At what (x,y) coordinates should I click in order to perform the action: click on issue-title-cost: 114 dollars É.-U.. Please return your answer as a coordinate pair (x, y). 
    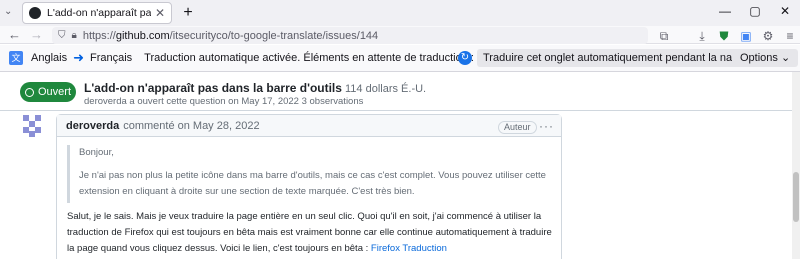
    Looking at the image, I should click on (384, 89).